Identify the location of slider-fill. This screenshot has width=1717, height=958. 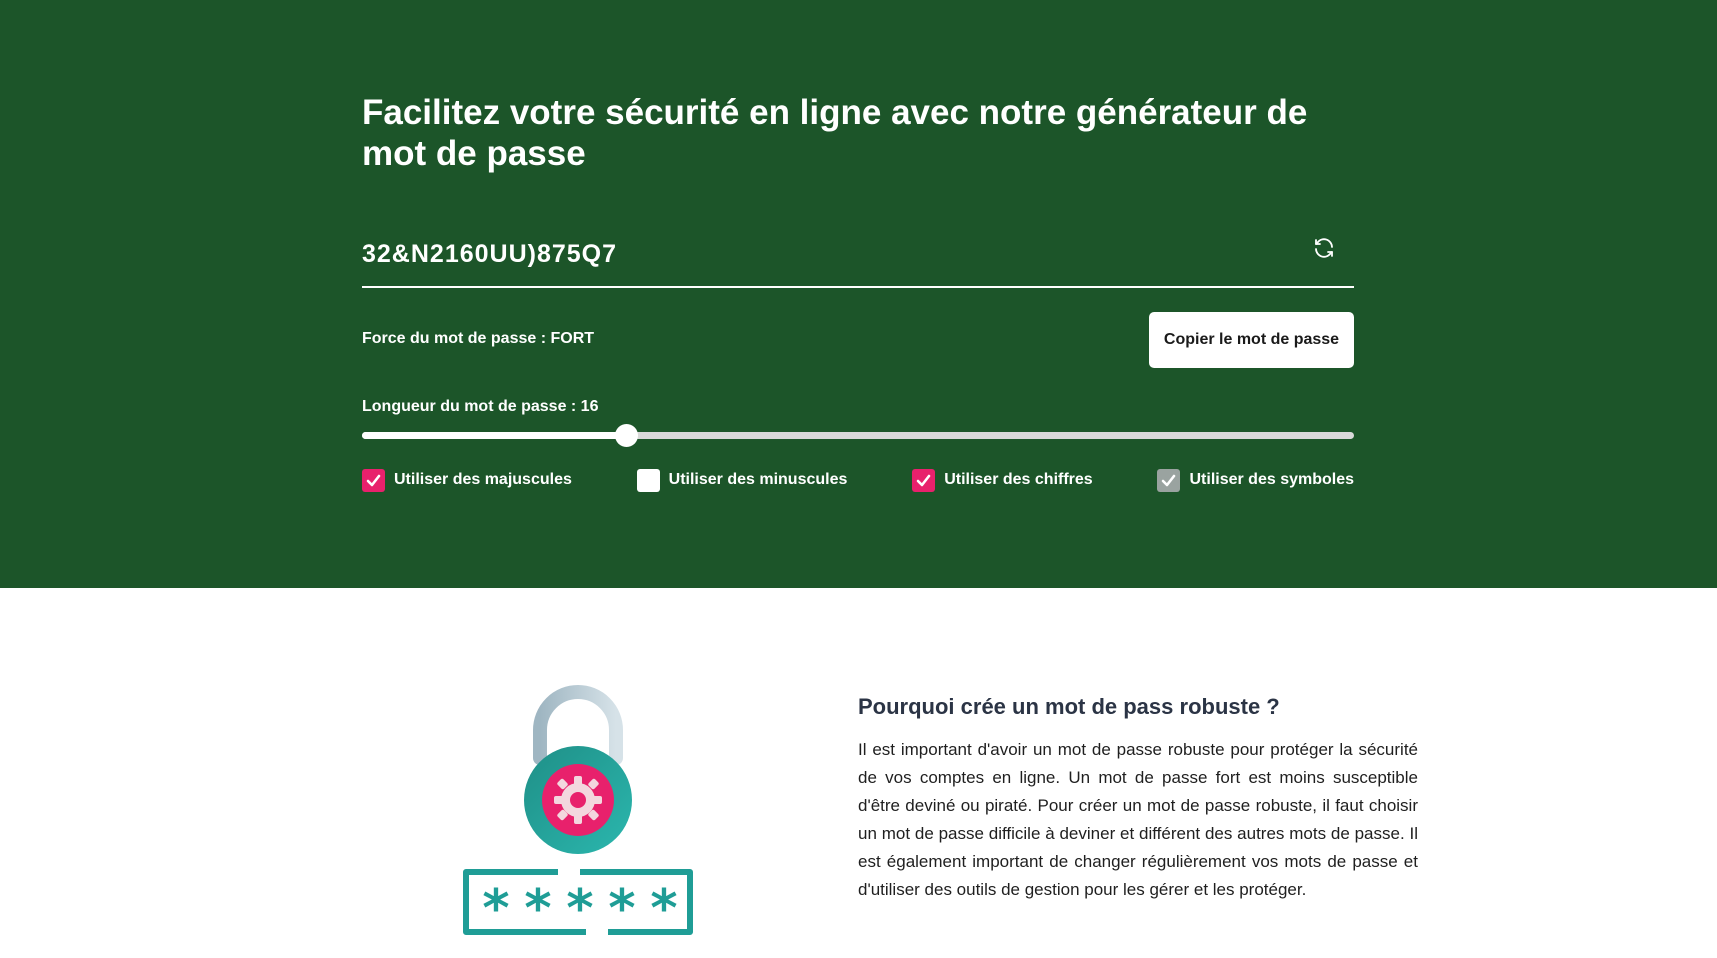
(494, 435).